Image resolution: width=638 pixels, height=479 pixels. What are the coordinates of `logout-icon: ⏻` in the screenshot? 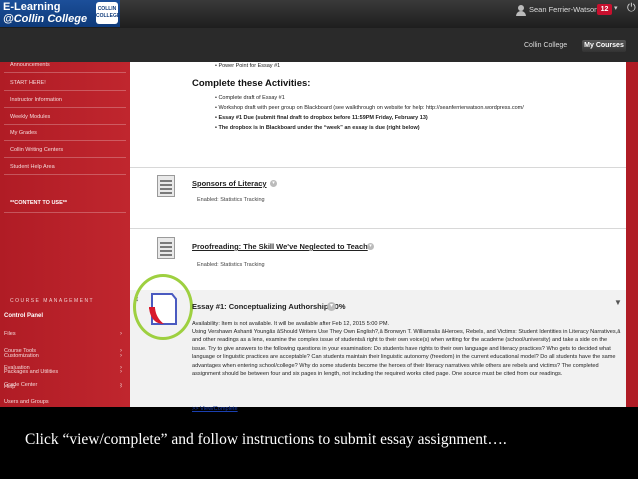 It's located at (631, 8).